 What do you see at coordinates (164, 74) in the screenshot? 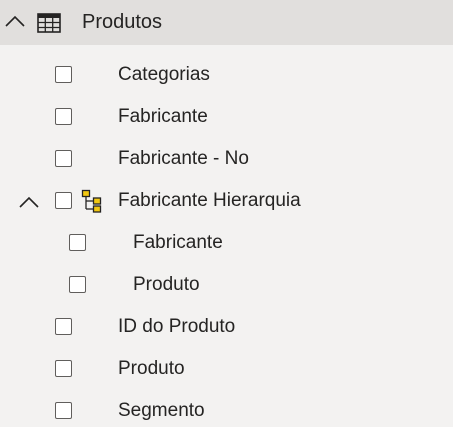
I see `field-label: Categorias` at bounding box center [164, 74].